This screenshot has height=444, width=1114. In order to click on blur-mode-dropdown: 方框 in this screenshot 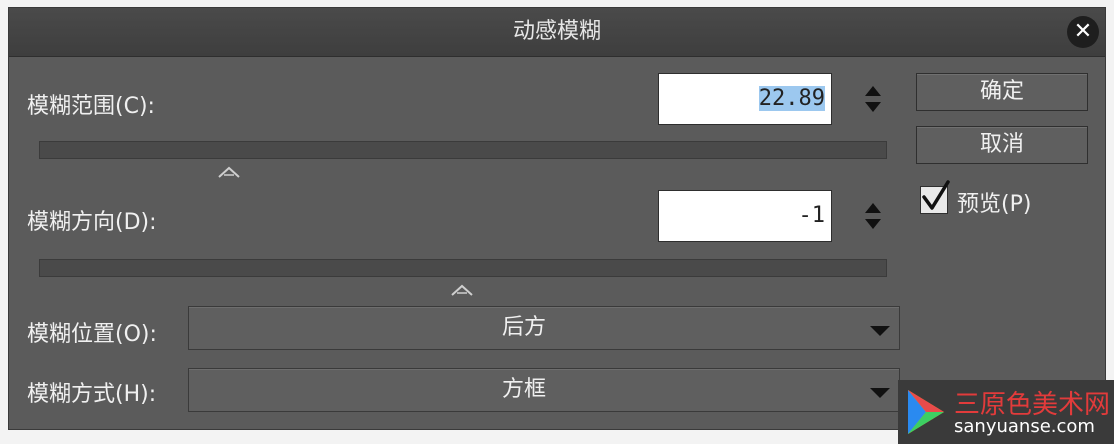, I will do `click(544, 390)`.